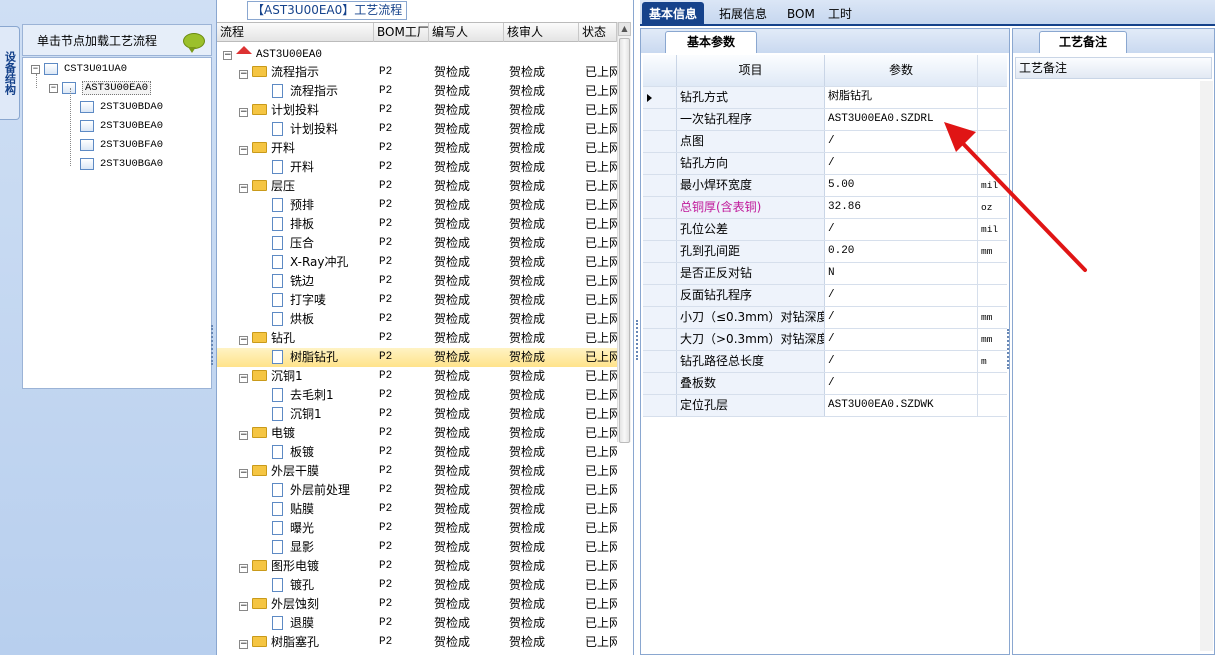 This screenshot has width=1215, height=655. What do you see at coordinates (417, 642) in the screenshot?
I see `process-group-row: − 树脂塞孔 P2 贺检成 贺检成 已上网` at bounding box center [417, 642].